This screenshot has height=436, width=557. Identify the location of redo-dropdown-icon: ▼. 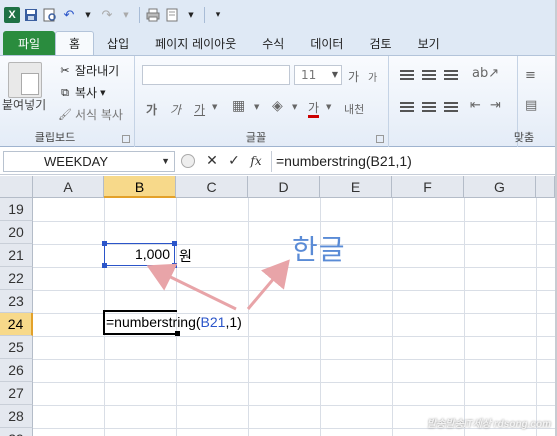
(126, 15).